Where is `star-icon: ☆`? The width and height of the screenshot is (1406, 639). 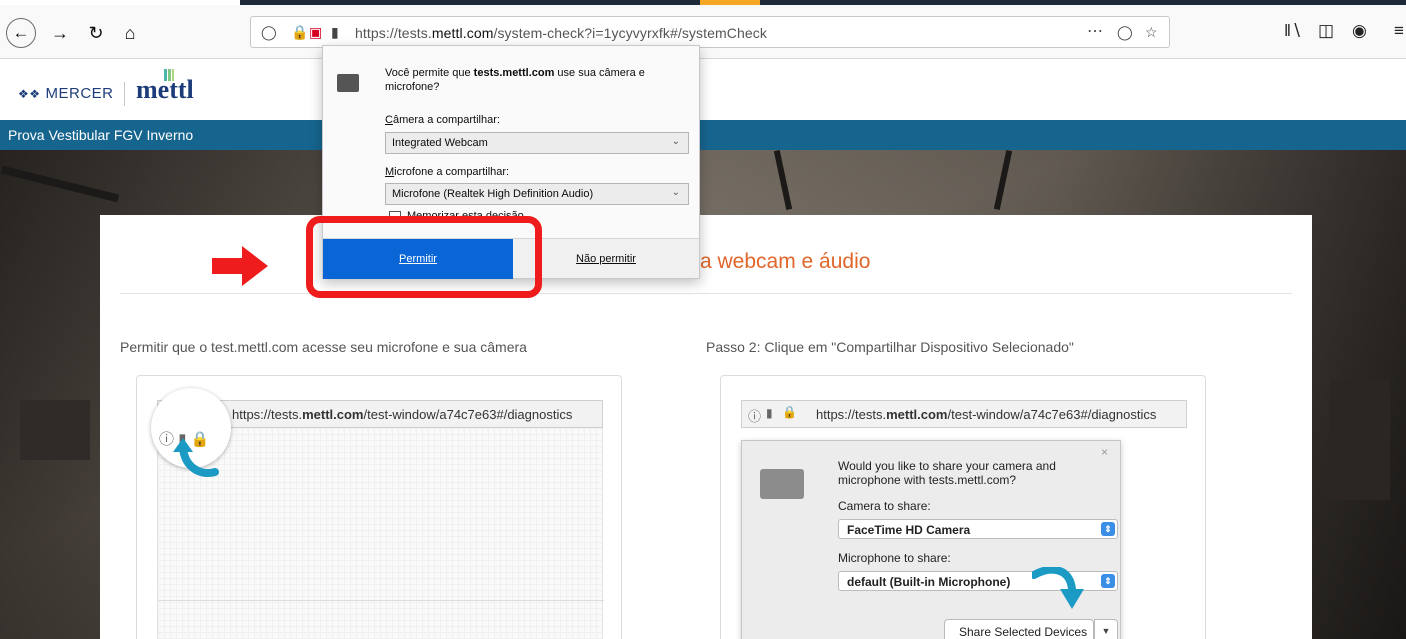 star-icon: ☆ is located at coordinates (1151, 32).